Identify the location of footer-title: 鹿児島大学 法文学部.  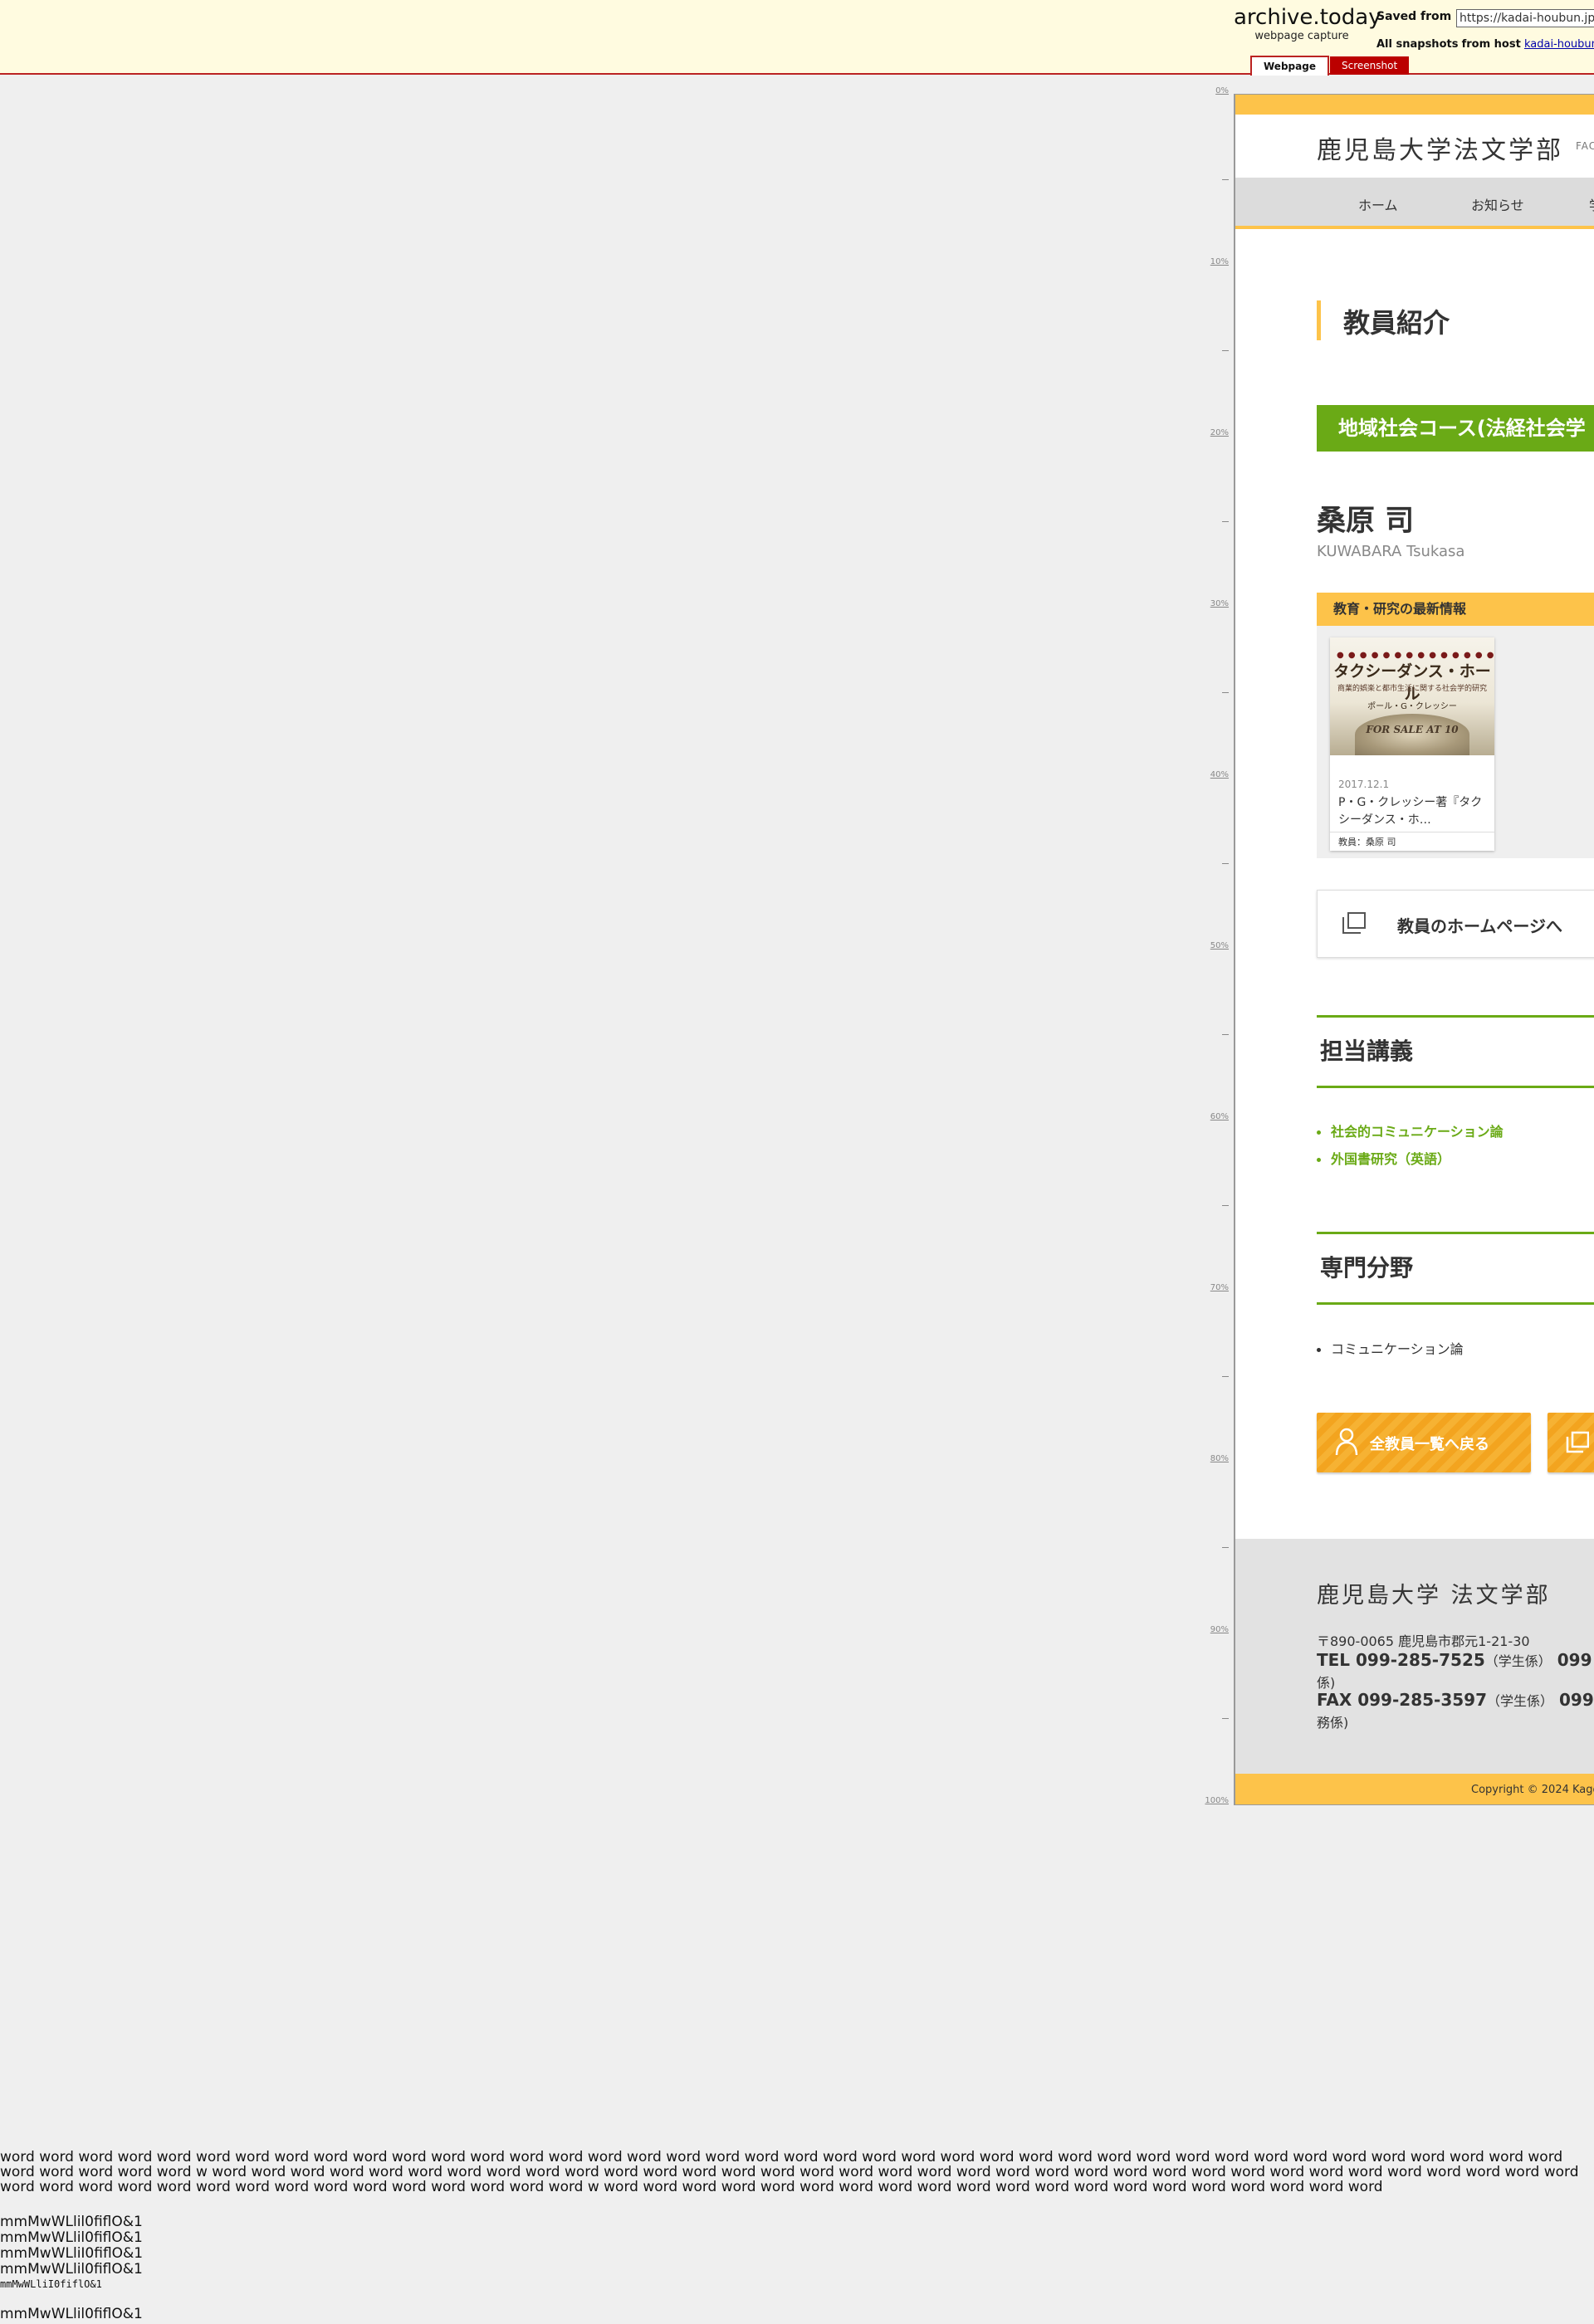
(1434, 1596).